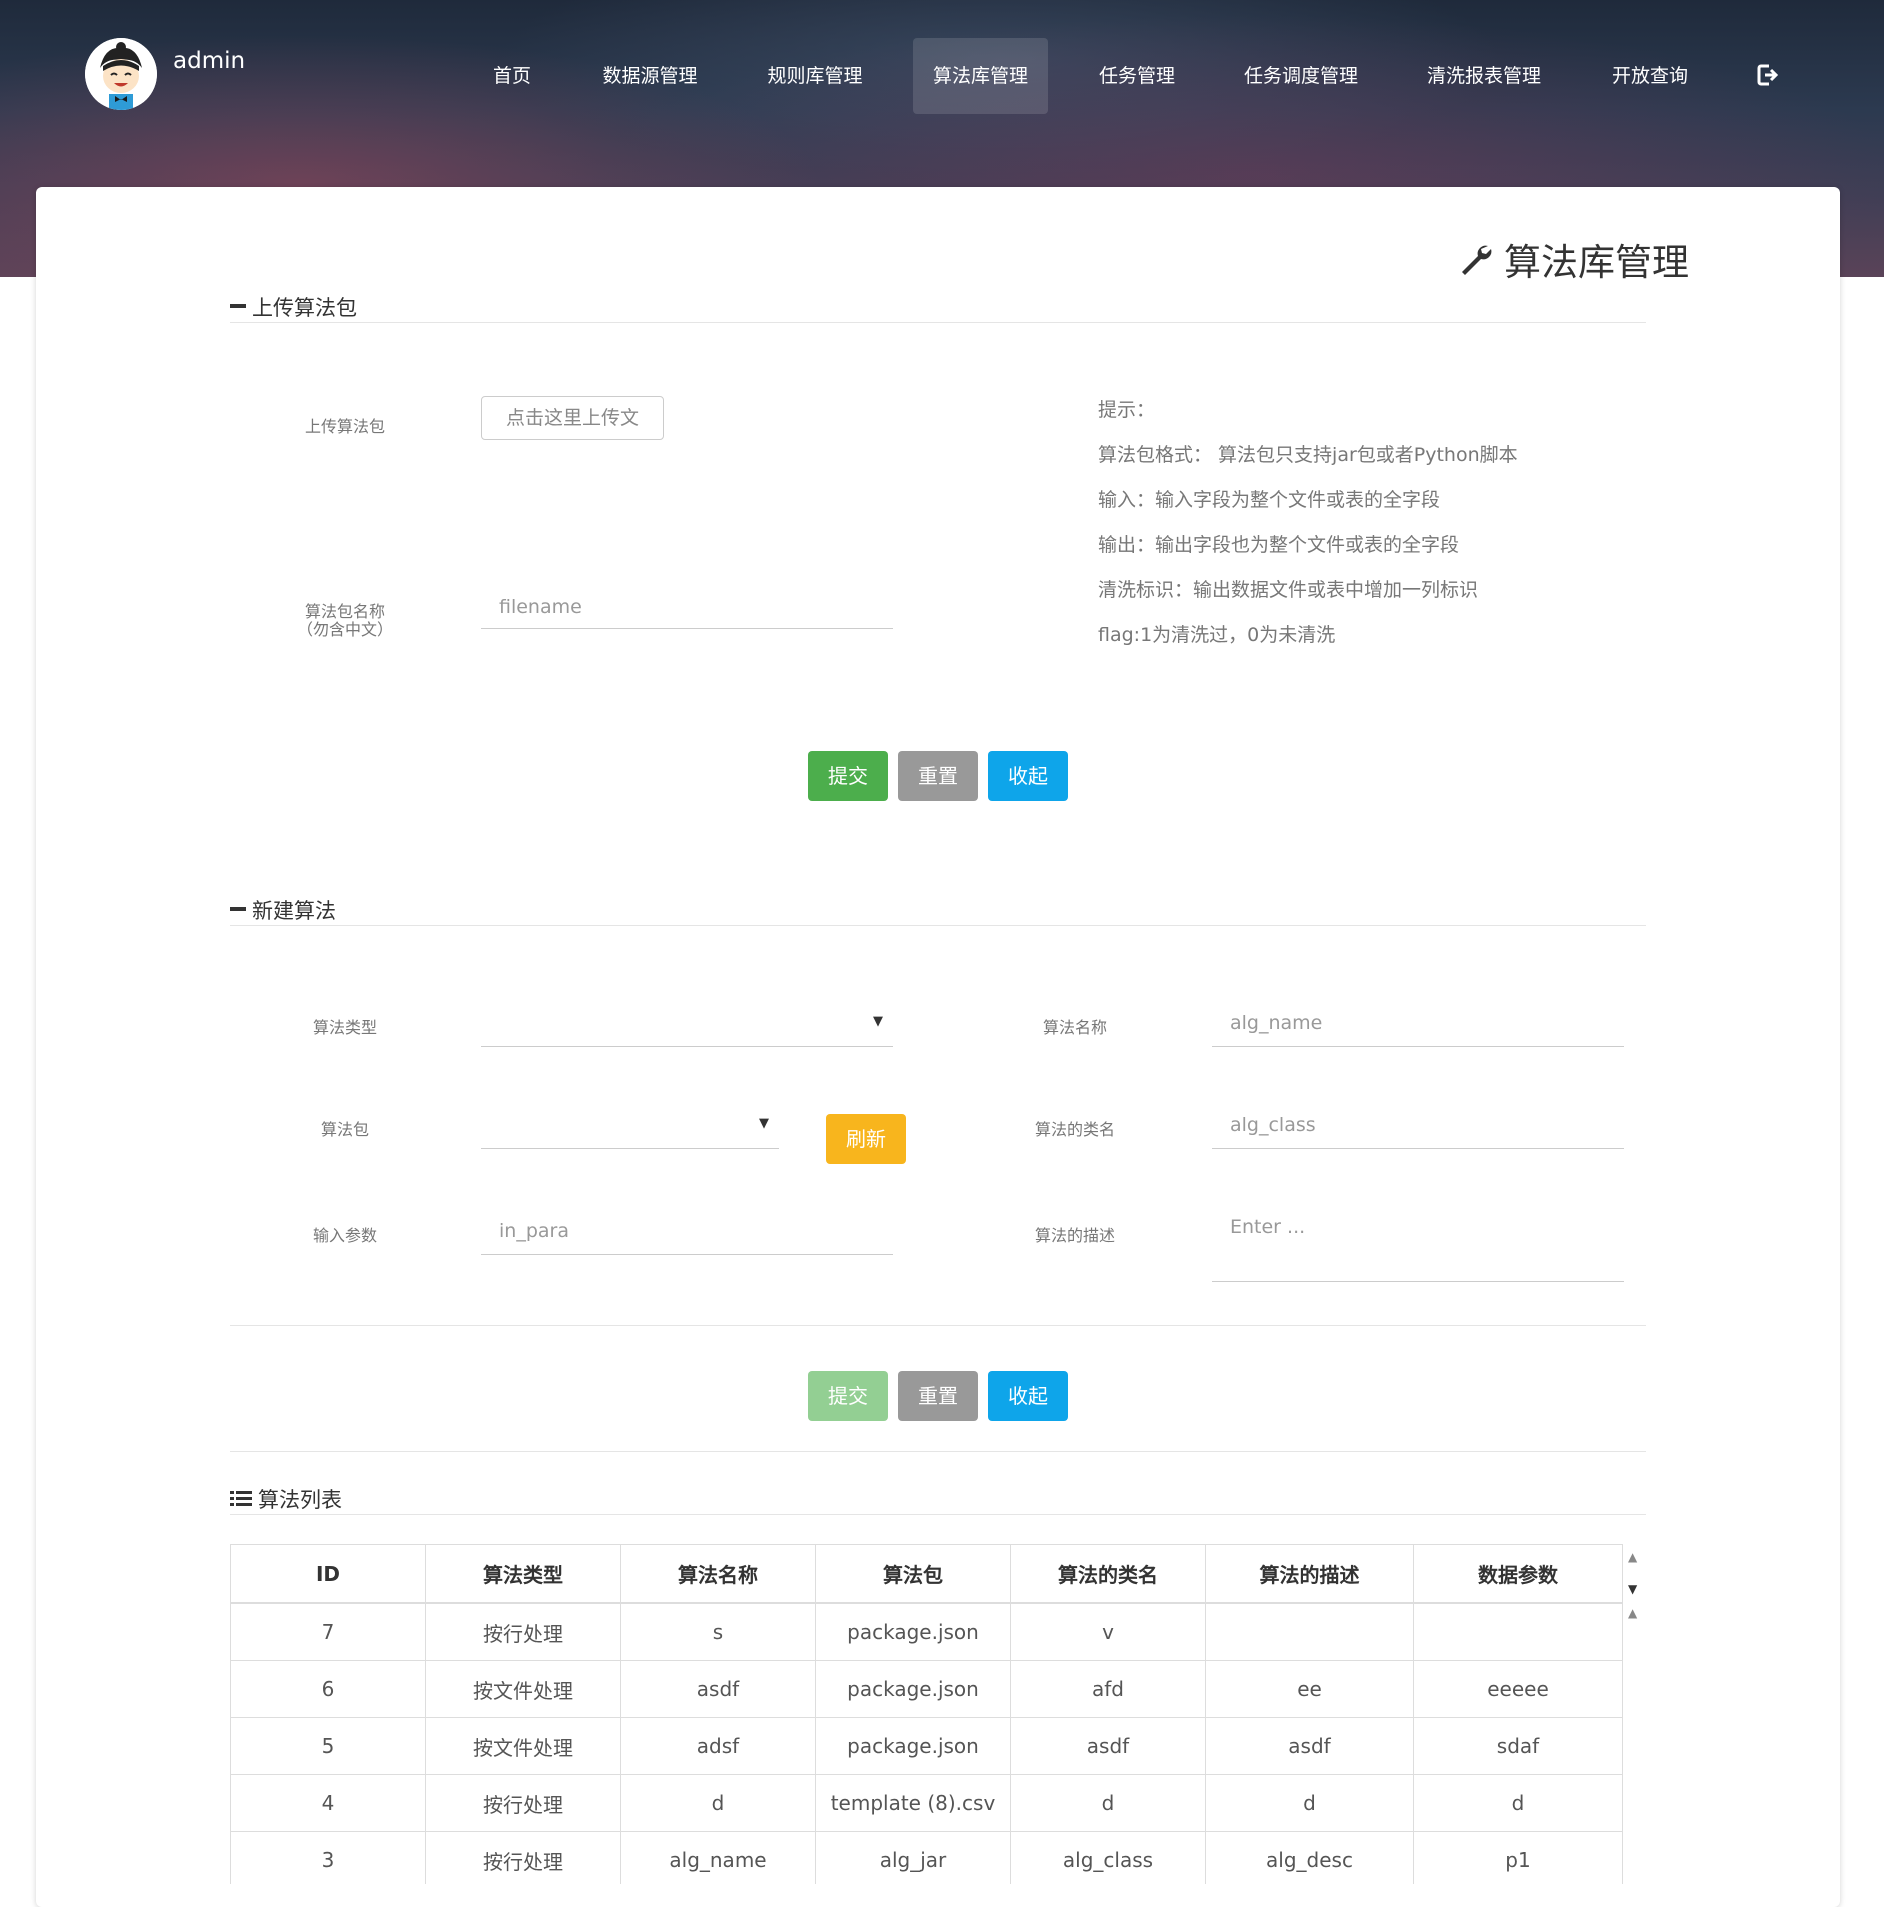 The height and width of the screenshot is (1907, 1884). I want to click on table-cell: v, so click(1108, 1631).